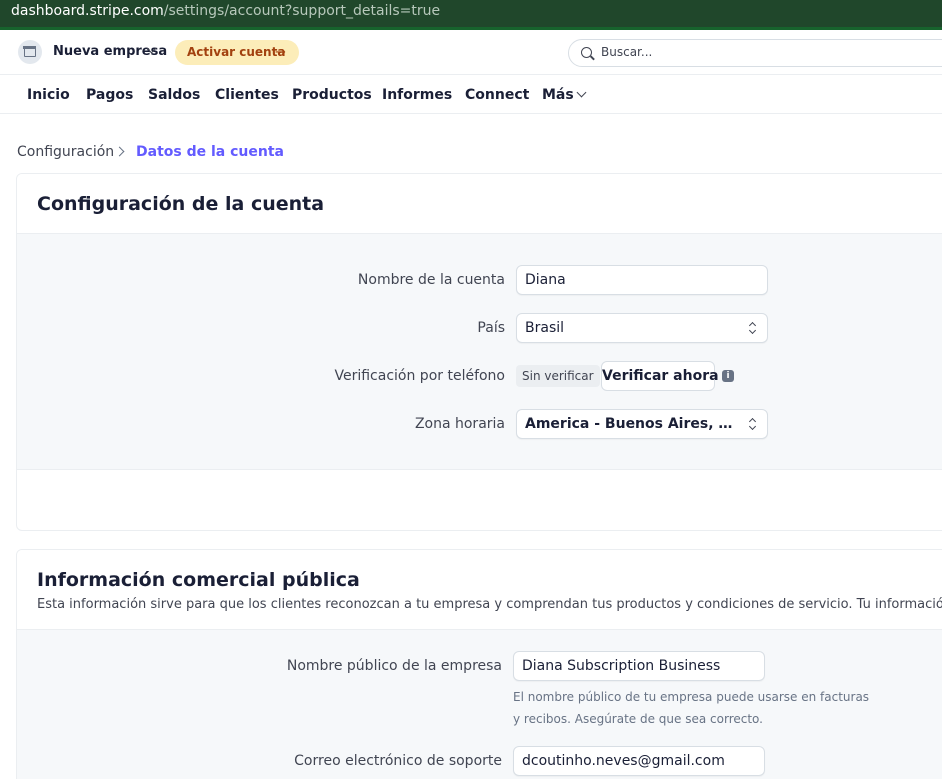 The width and height of the screenshot is (942, 779). Describe the element at coordinates (210, 152) in the screenshot. I see `breadcrumb-current: Datos de la cuenta` at that location.